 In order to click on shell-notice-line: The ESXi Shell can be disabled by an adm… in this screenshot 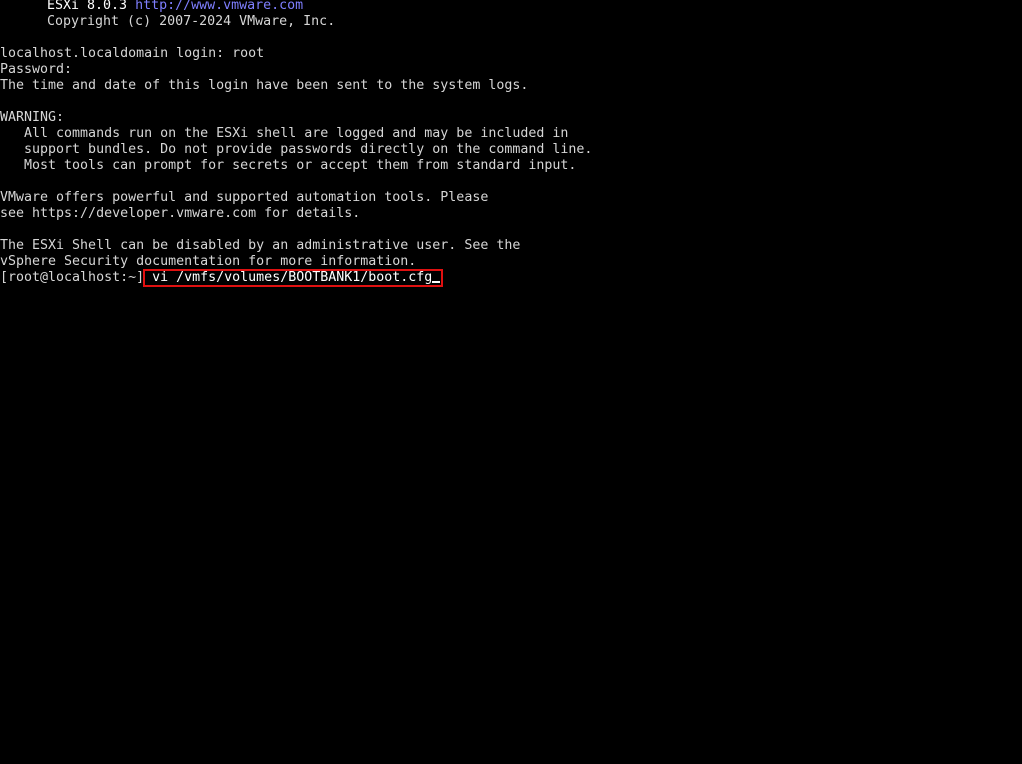, I will do `click(260, 245)`.